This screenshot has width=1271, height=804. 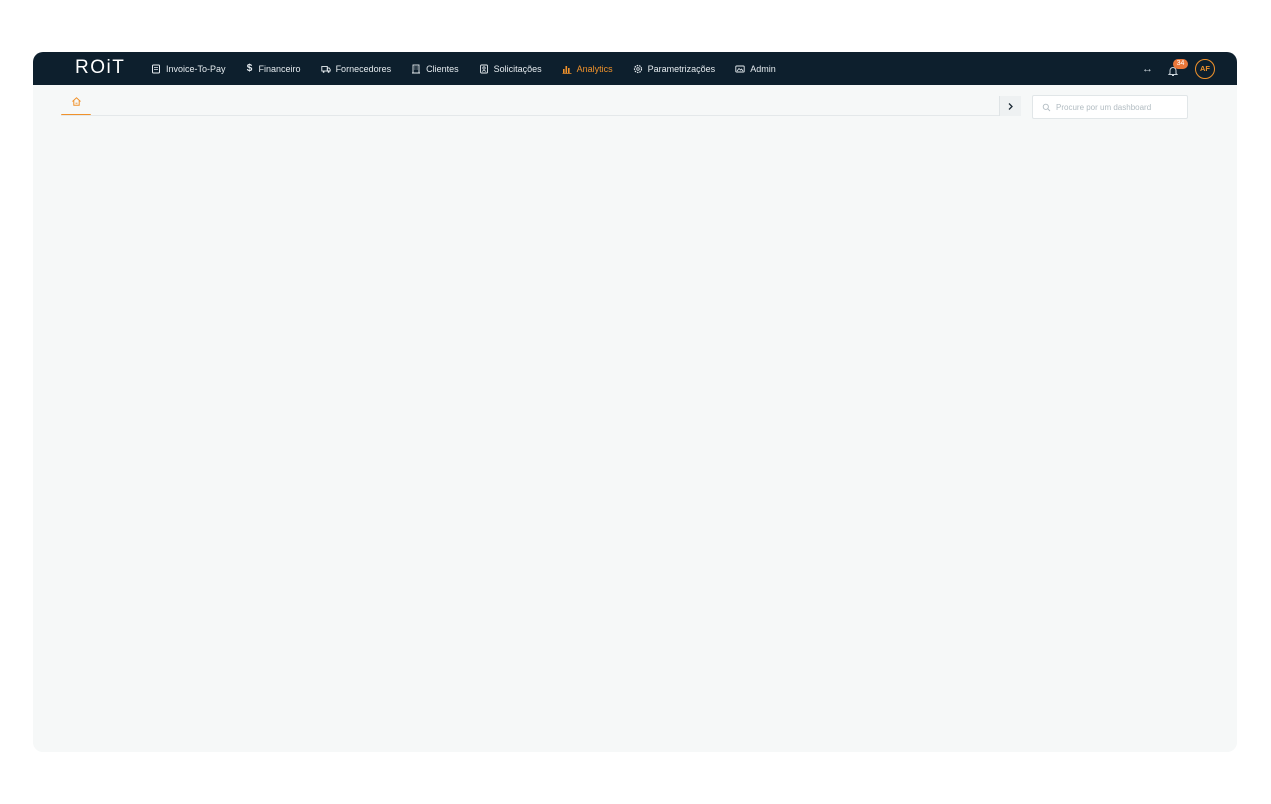 What do you see at coordinates (763, 68) in the screenshot?
I see `nav-item-label: Admin` at bounding box center [763, 68].